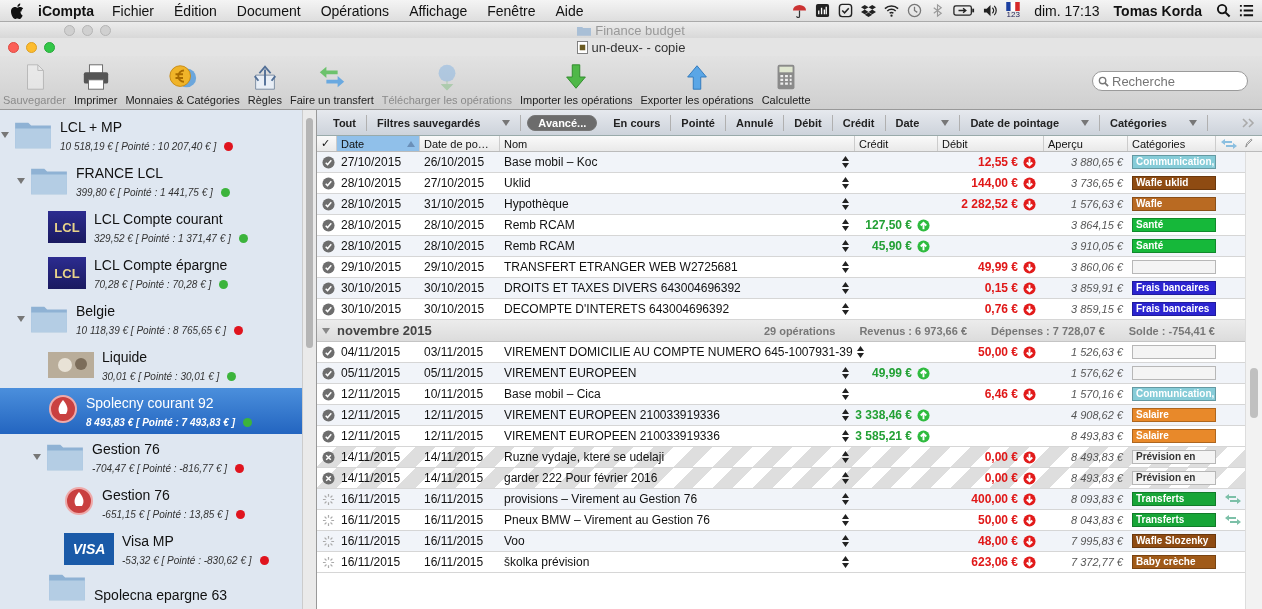 The width and height of the screenshot is (1262, 609). I want to click on clock-text: dim. 17:13, so click(1067, 10).